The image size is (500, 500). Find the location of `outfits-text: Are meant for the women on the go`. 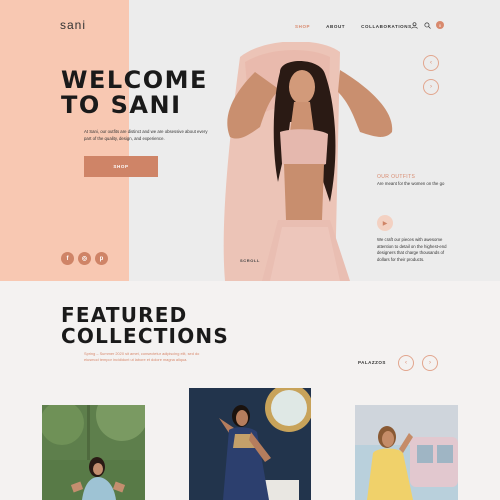

outfits-text: Are meant for the women on the go is located at coordinates (411, 183).